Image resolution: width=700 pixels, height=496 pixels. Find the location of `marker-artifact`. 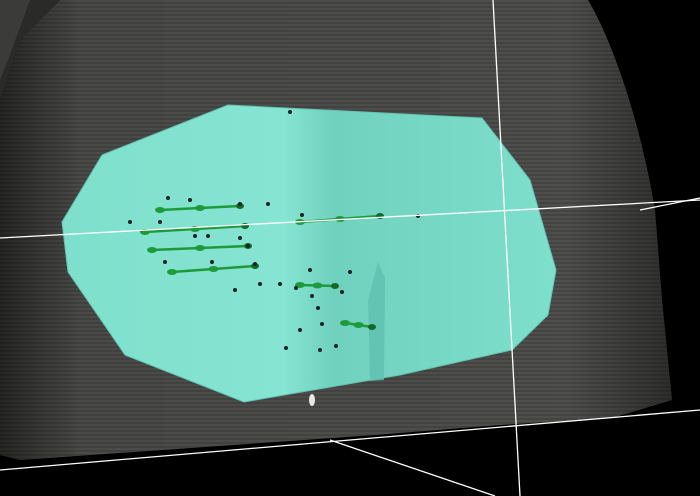

marker-artifact is located at coordinates (312, 400).